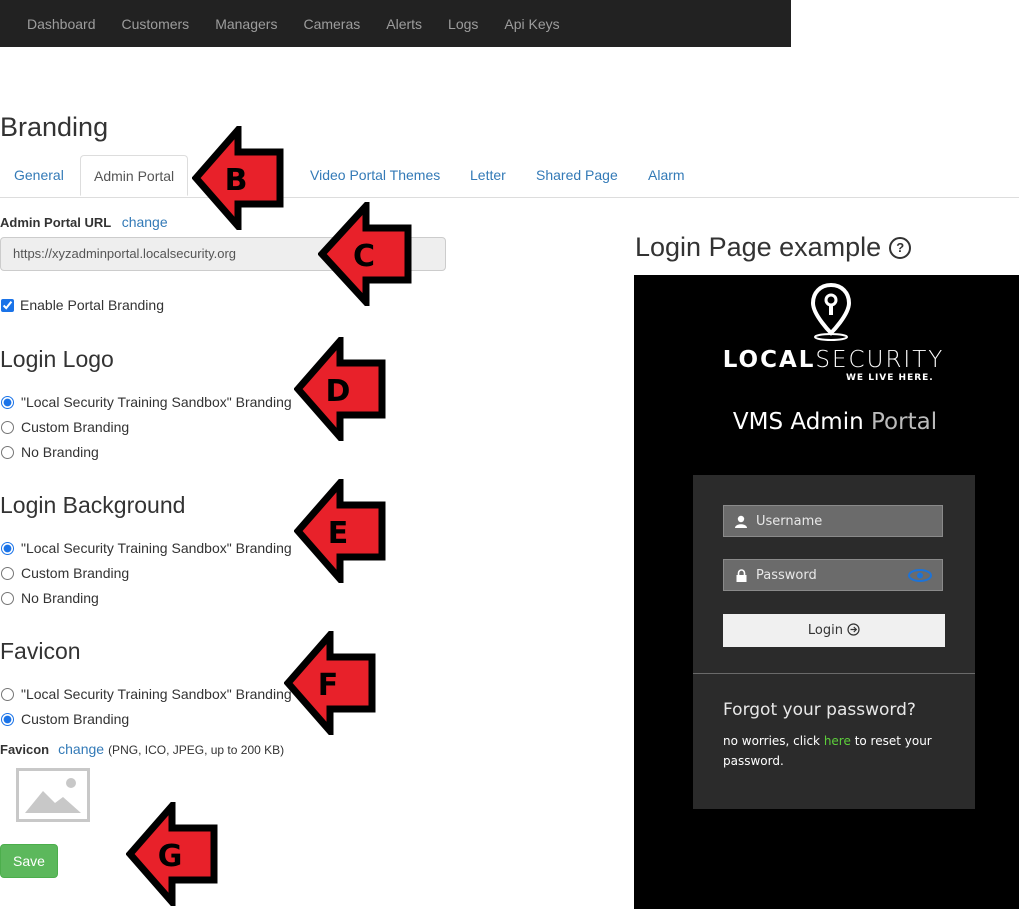 The height and width of the screenshot is (909, 1019). I want to click on favicon-radio-custom, so click(7, 719).